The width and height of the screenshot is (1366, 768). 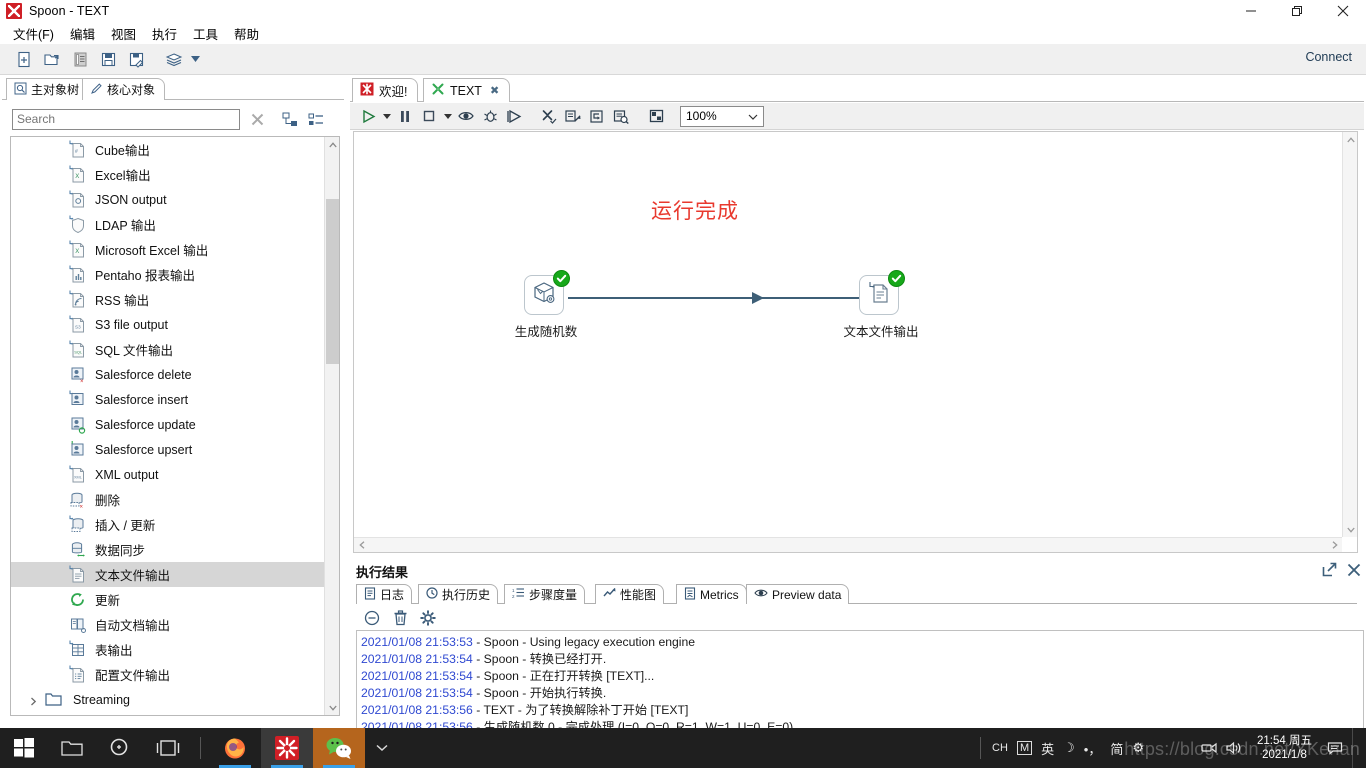 I want to click on tree-step-row: LDAP 输出, so click(x=167, y=224).